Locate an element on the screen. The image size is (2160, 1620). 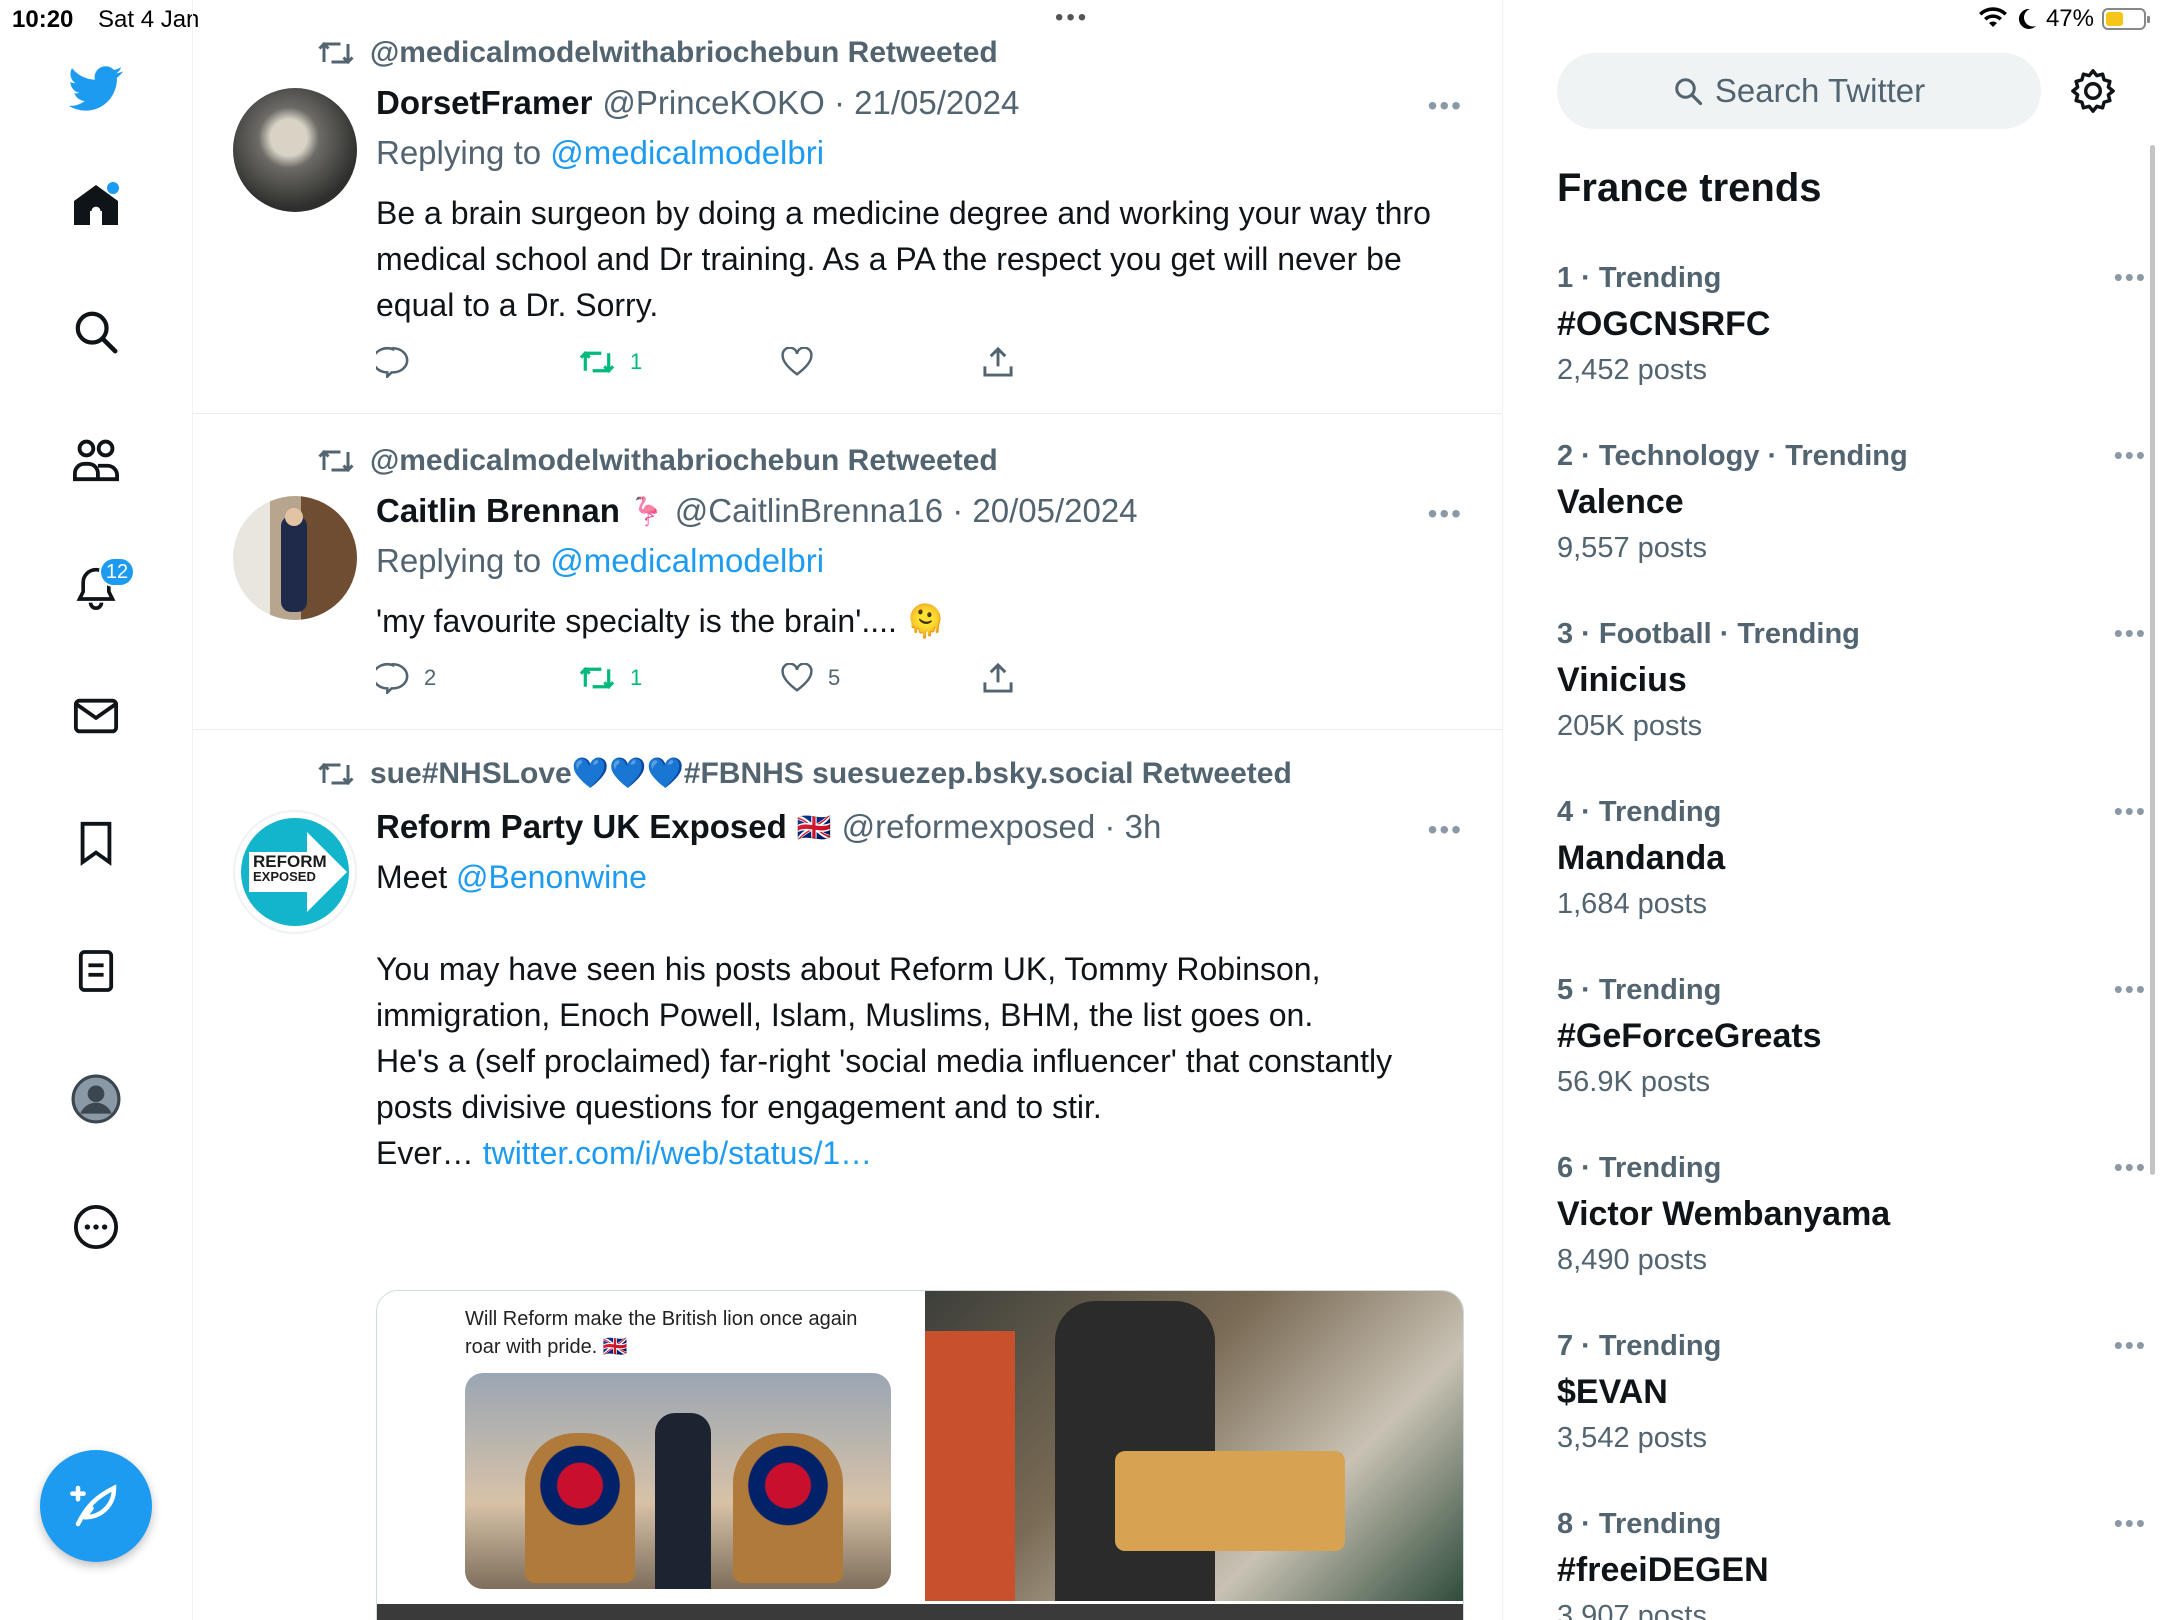
trend-name: Vinicius is located at coordinates (1837, 680).